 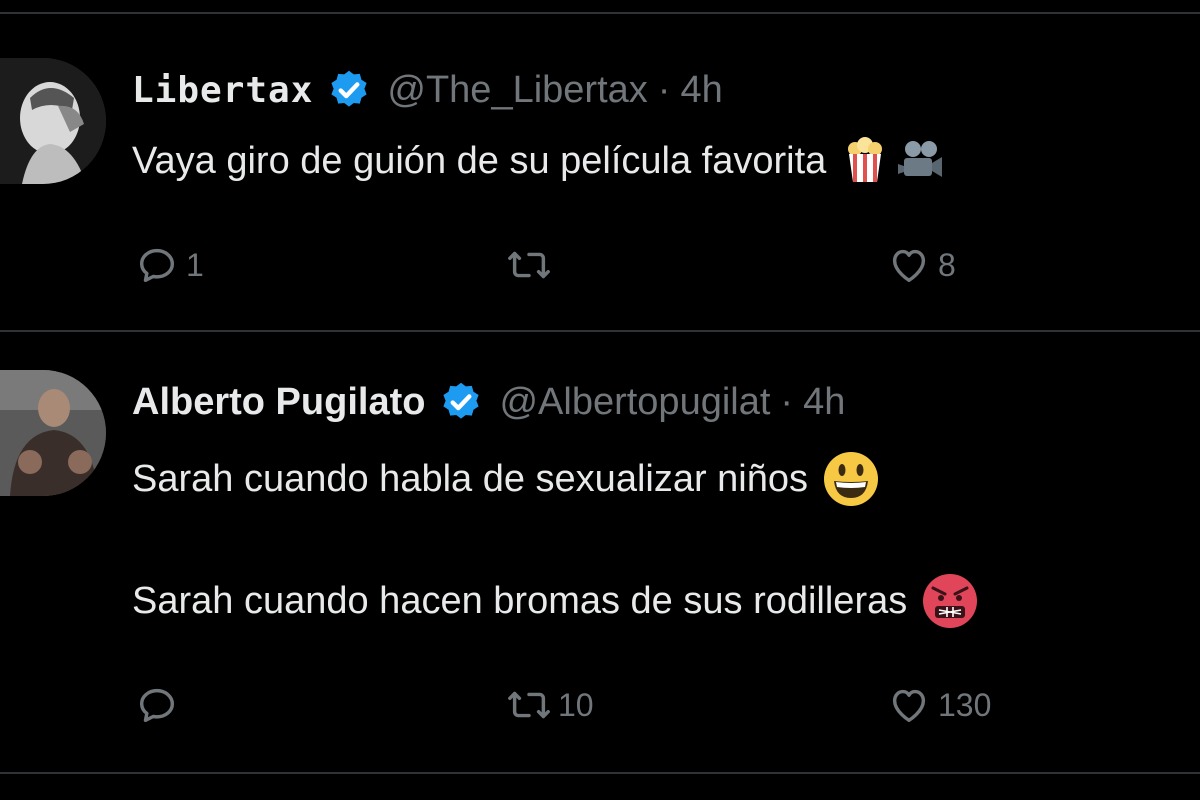 I want to click on grinning-face-icon, so click(x=851, y=479).